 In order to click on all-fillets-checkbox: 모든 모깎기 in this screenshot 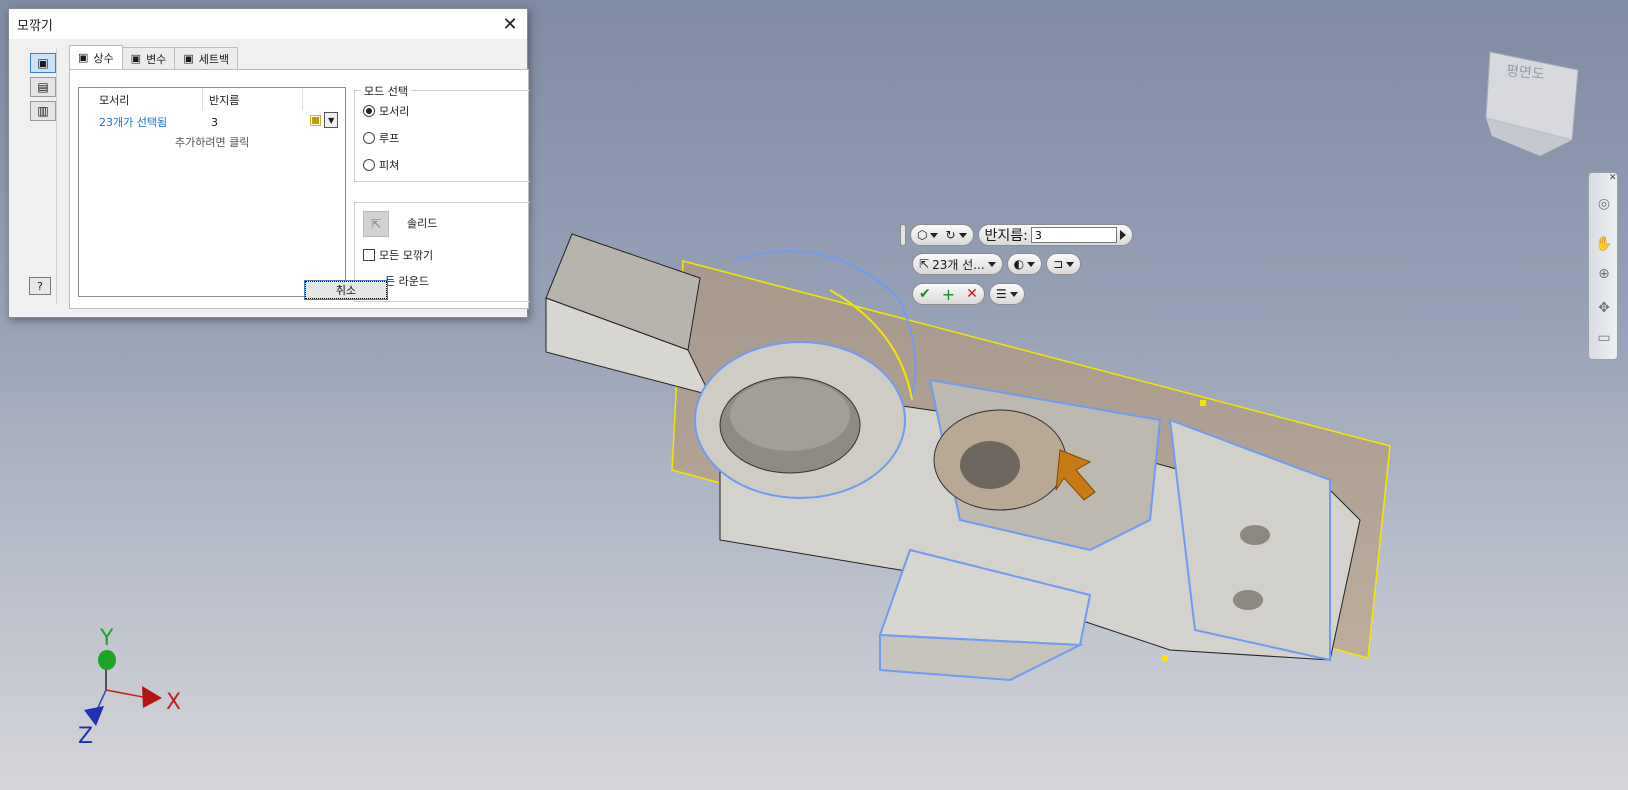, I will do `click(398, 255)`.